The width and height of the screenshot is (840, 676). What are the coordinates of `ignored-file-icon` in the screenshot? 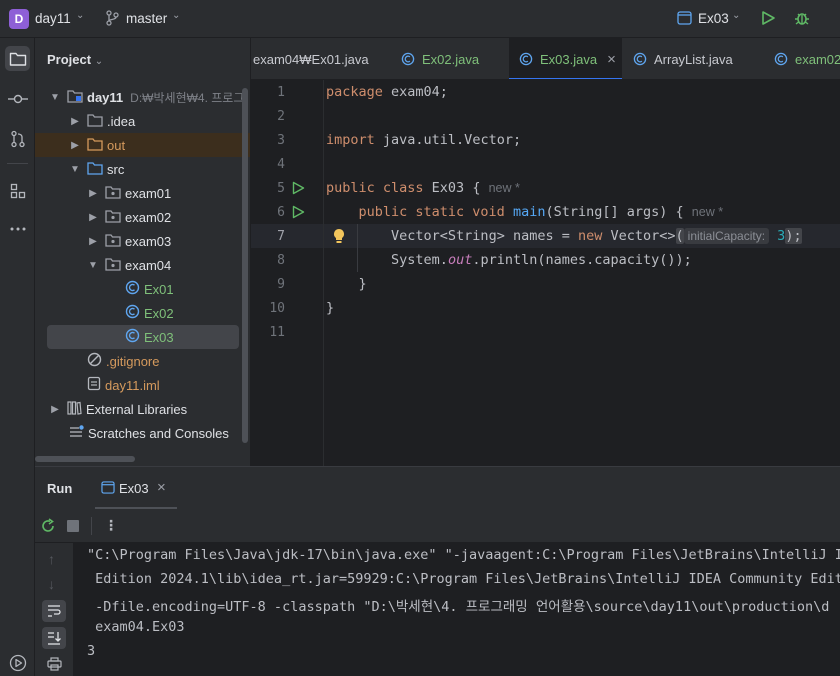 It's located at (94, 361).